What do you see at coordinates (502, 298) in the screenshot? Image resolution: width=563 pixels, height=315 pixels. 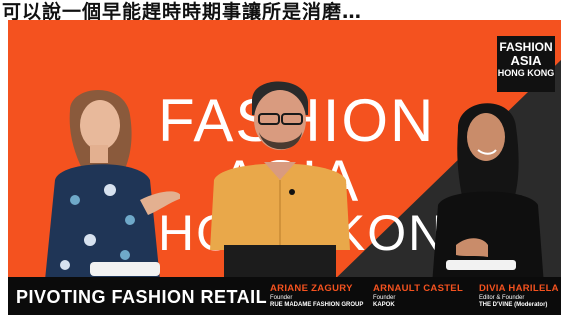 I see `speaker-role: Editor & Founder` at bounding box center [502, 298].